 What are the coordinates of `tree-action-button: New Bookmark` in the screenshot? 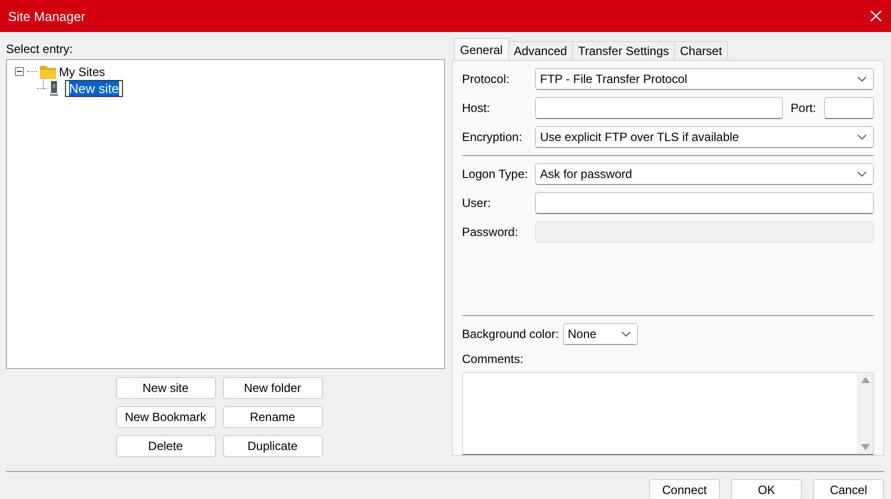 It's located at (166, 417).